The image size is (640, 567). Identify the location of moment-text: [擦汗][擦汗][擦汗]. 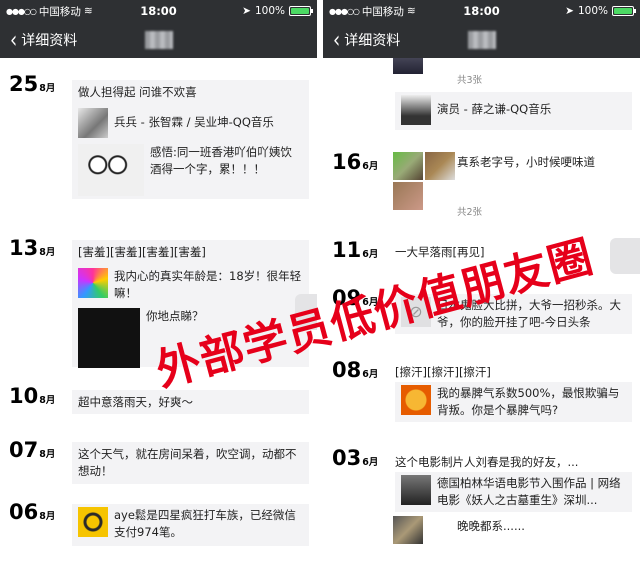
(443, 372).